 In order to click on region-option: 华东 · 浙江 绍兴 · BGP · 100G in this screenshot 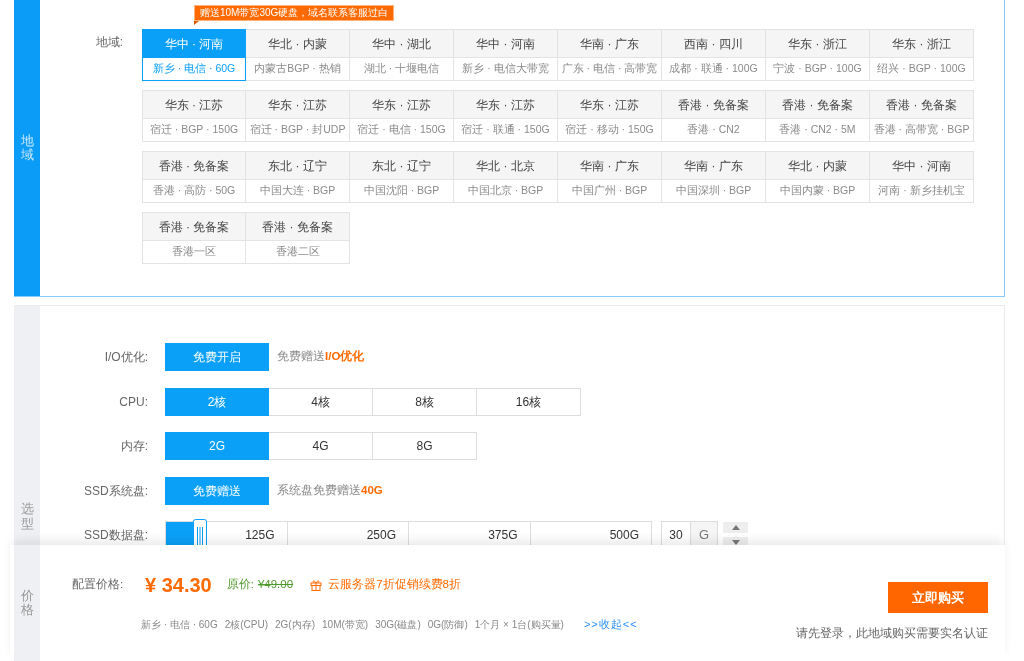, I will do `click(922, 55)`.